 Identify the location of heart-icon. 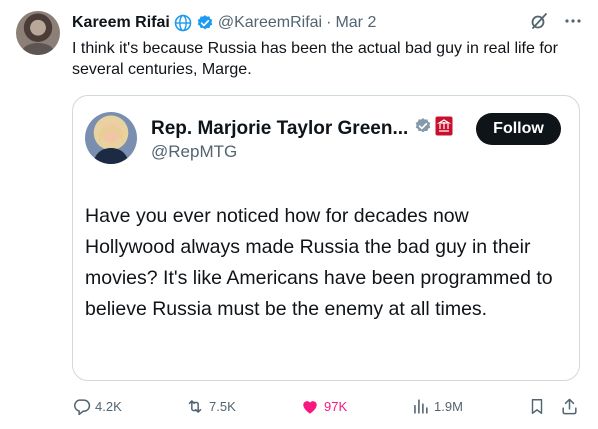
(310, 406).